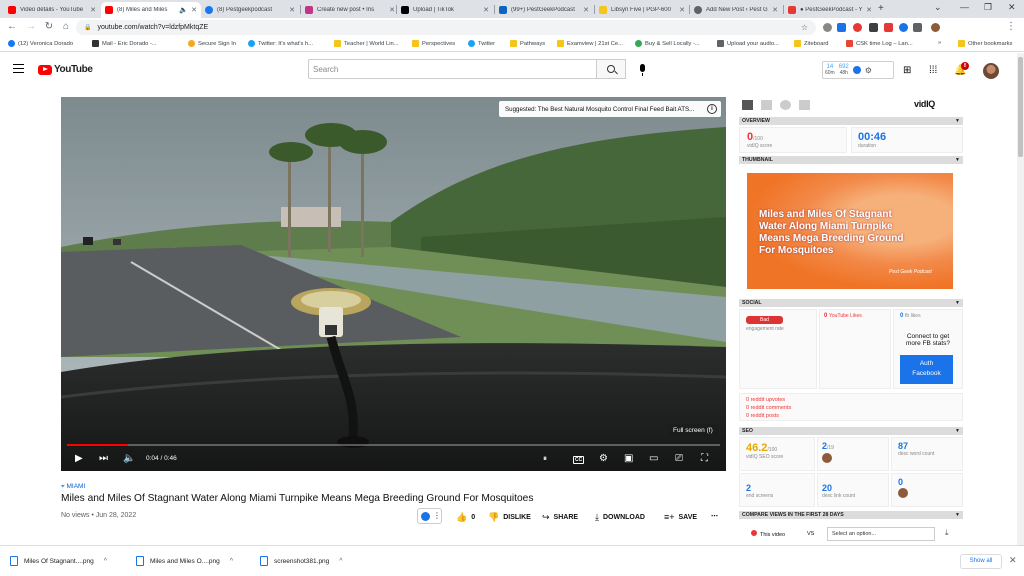 The image size is (1024, 576). Describe the element at coordinates (947, 533) in the screenshot. I see `download-chart-icon: ⤓` at that location.